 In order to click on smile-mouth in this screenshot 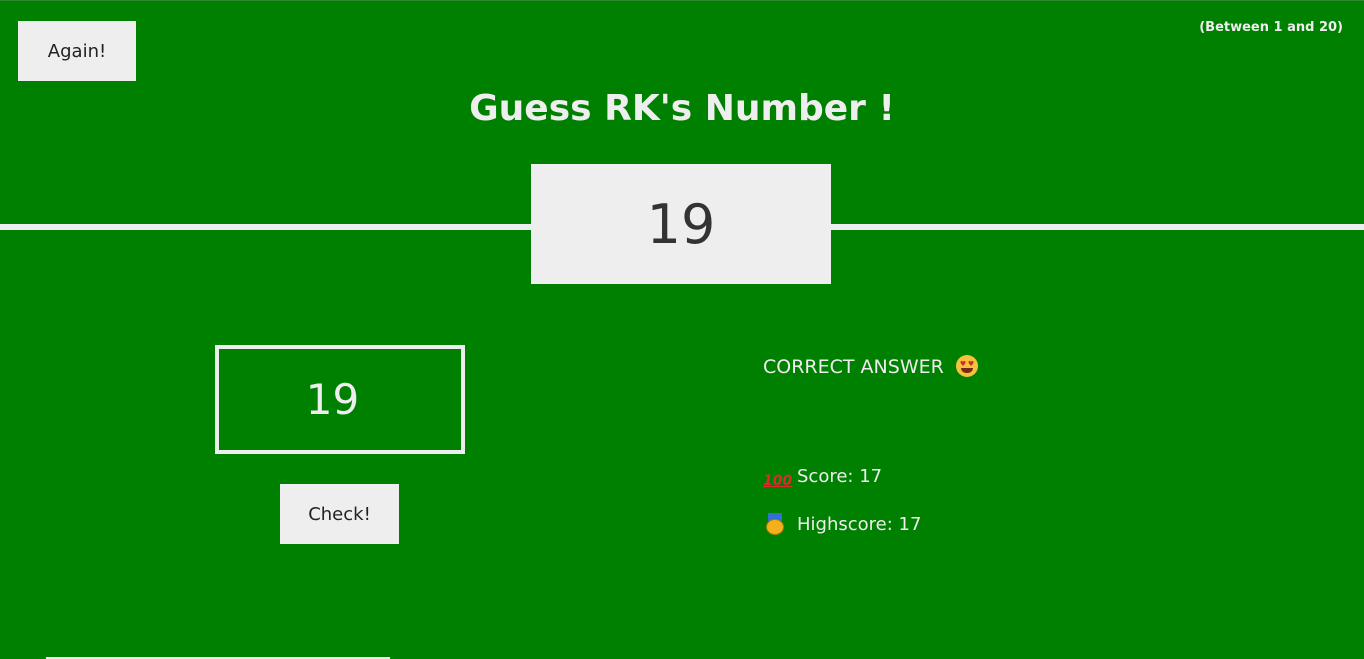, I will do `click(966, 370)`.